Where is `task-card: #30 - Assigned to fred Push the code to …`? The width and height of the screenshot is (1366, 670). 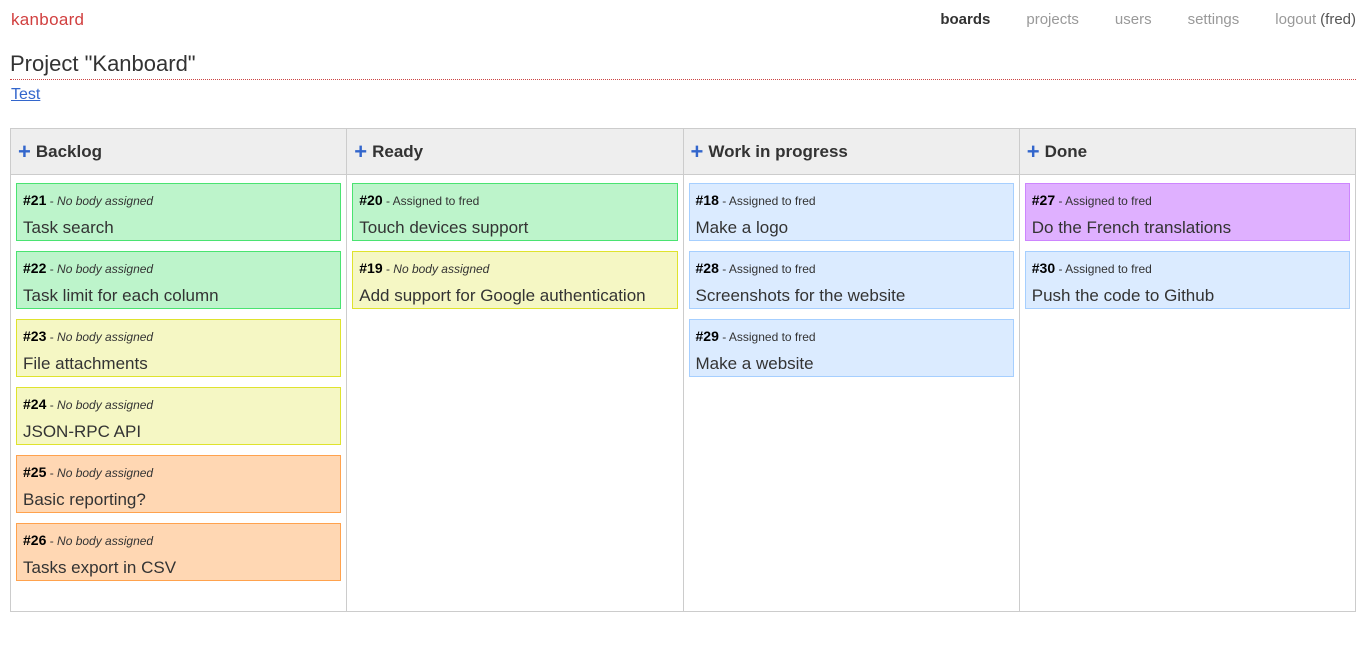
task-card: #30 - Assigned to fred Push the code to … is located at coordinates (1187, 280).